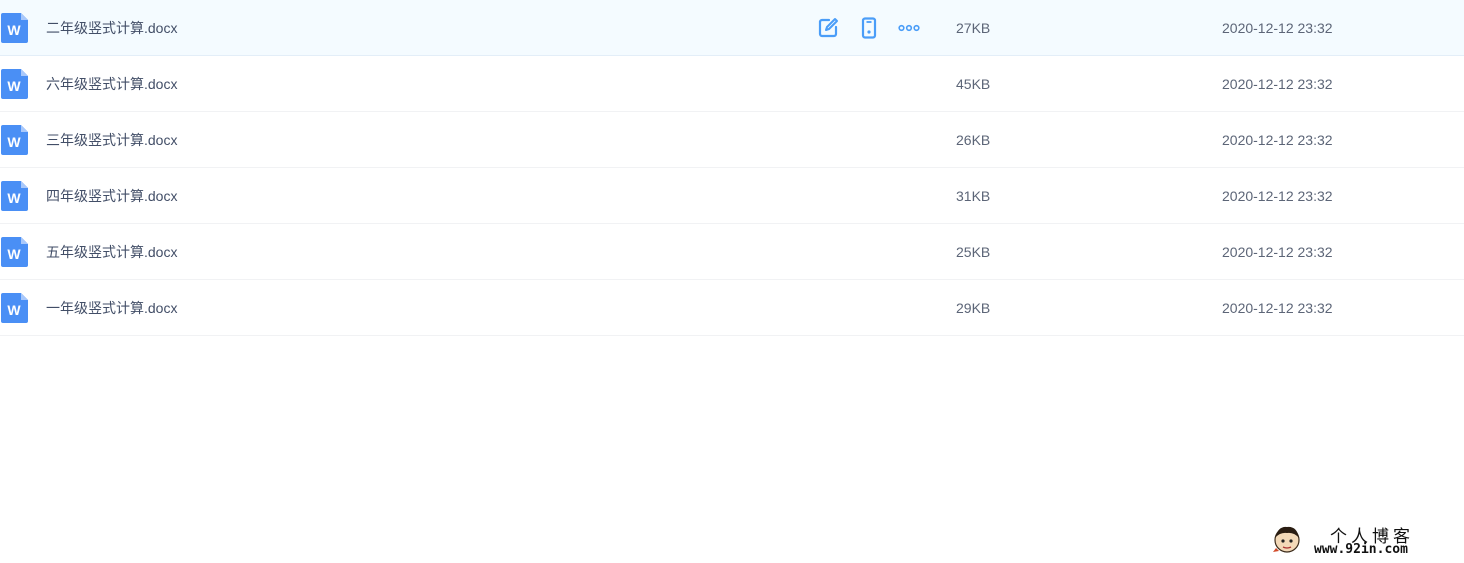 Image resolution: width=1464 pixels, height=563 pixels. I want to click on row-actions, so click(871, 28).